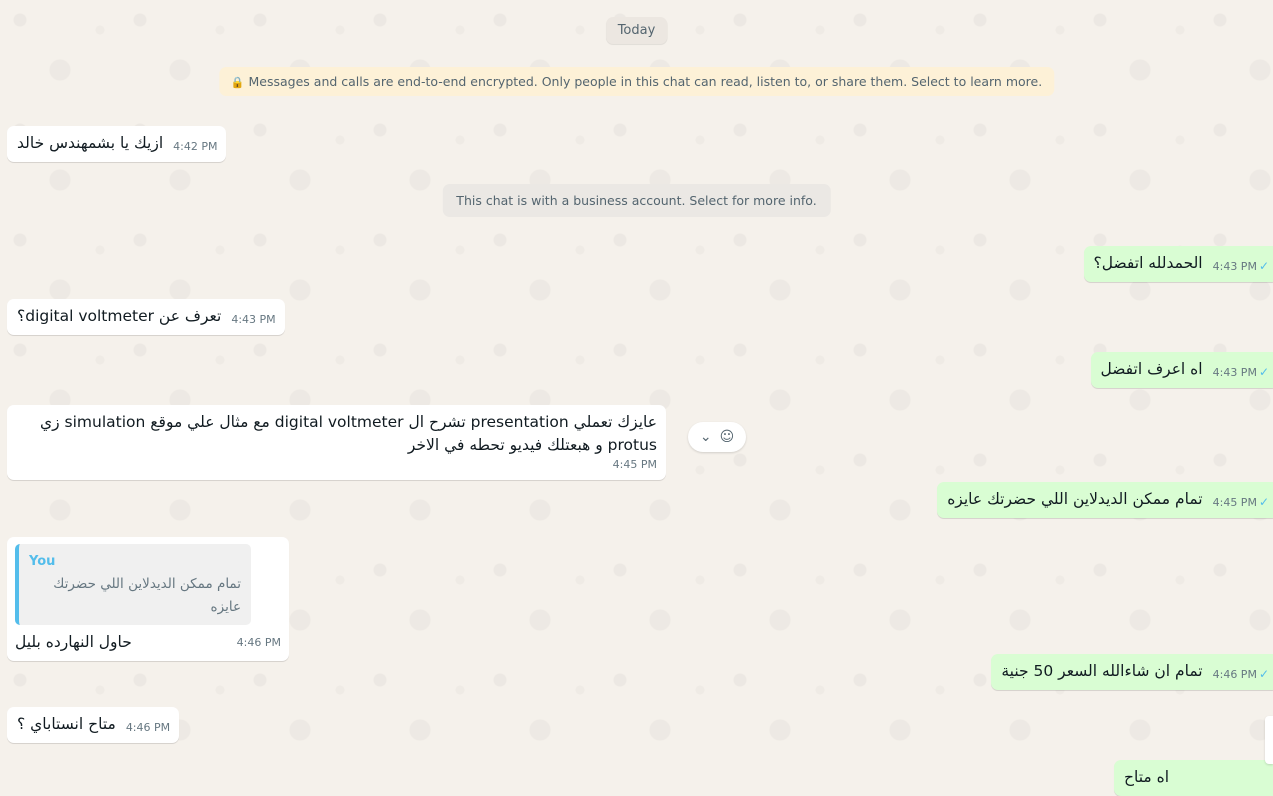  Describe the element at coordinates (637, 30) in the screenshot. I see `date-chip: Today` at that location.